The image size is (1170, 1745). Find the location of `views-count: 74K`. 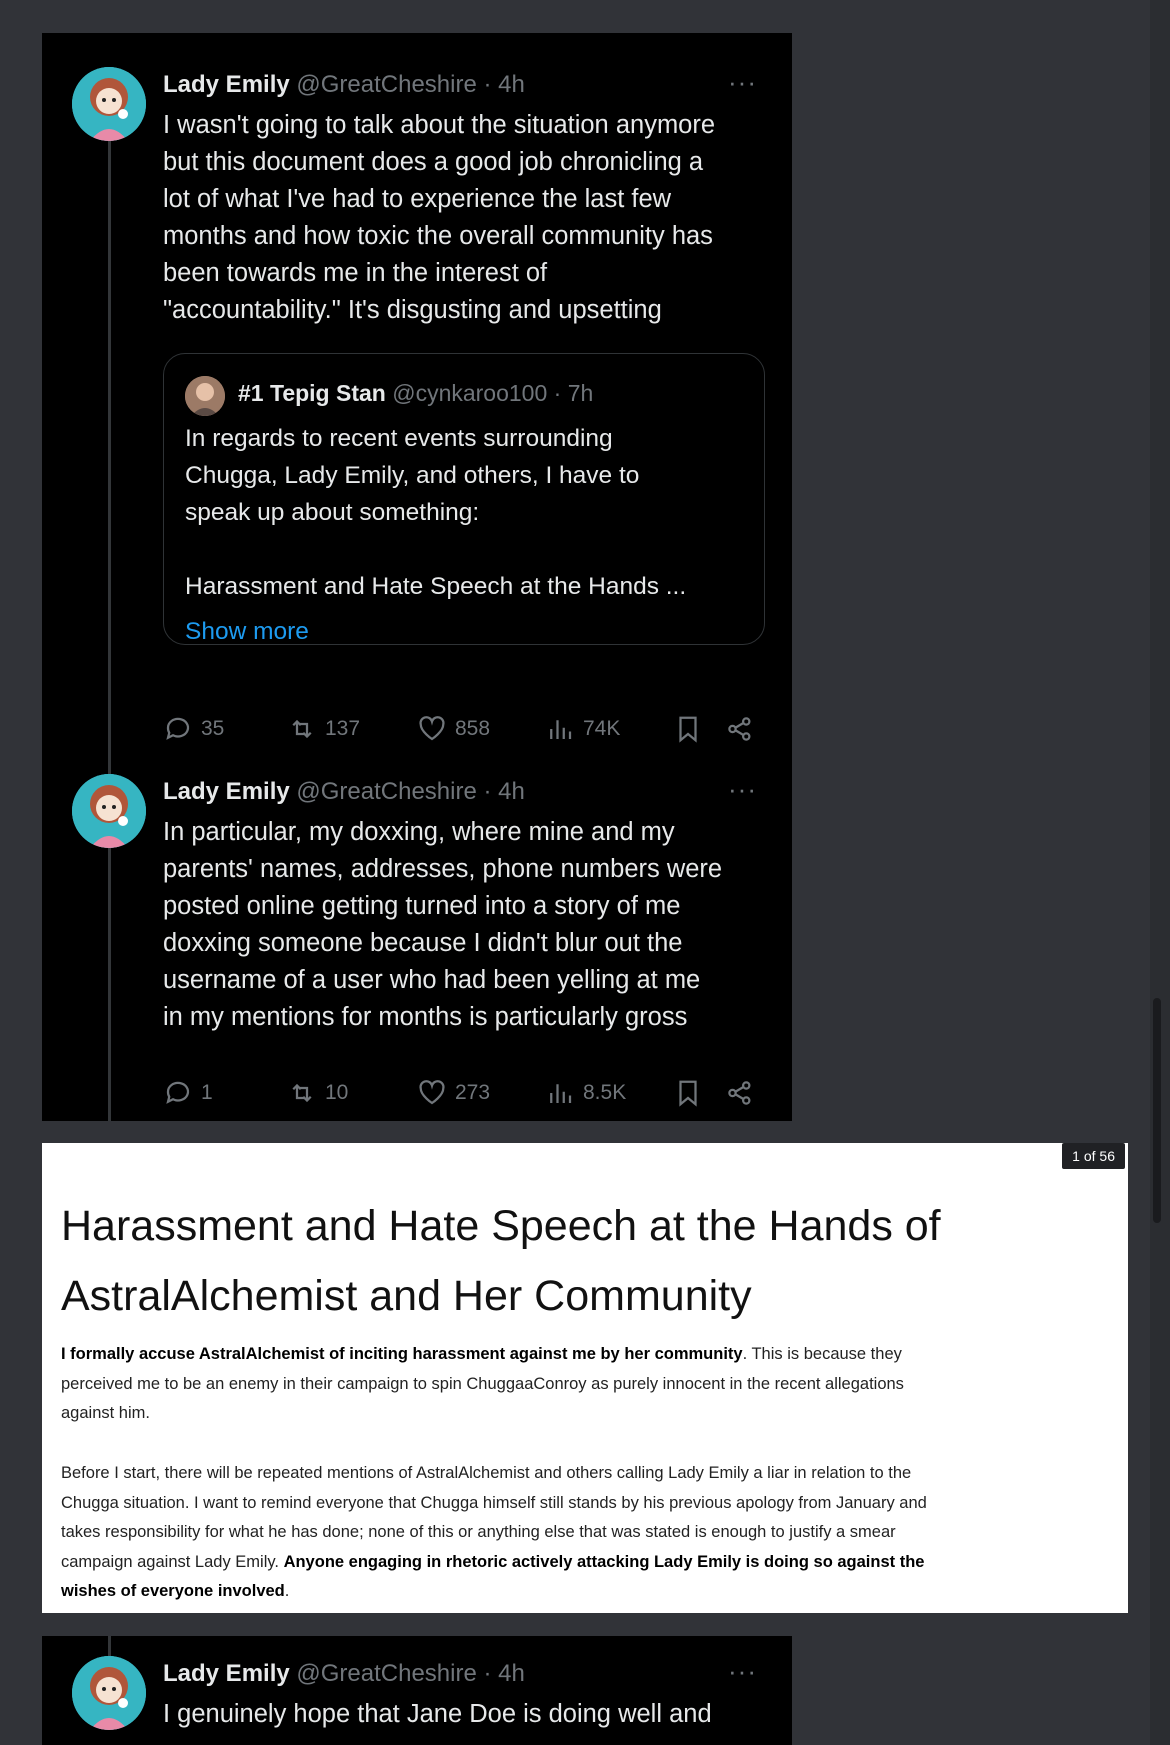

views-count: 74K is located at coordinates (602, 728).